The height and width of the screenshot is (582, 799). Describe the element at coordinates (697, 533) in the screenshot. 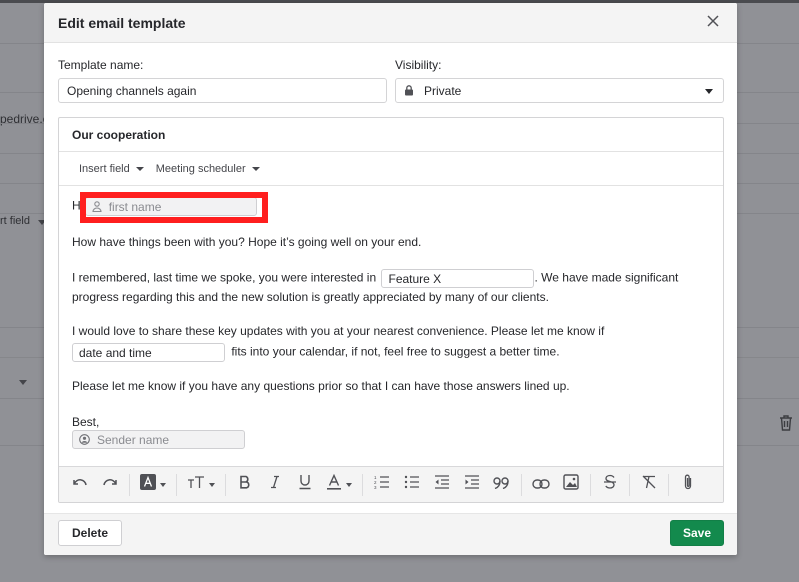

I see `save-button: Save` at that location.